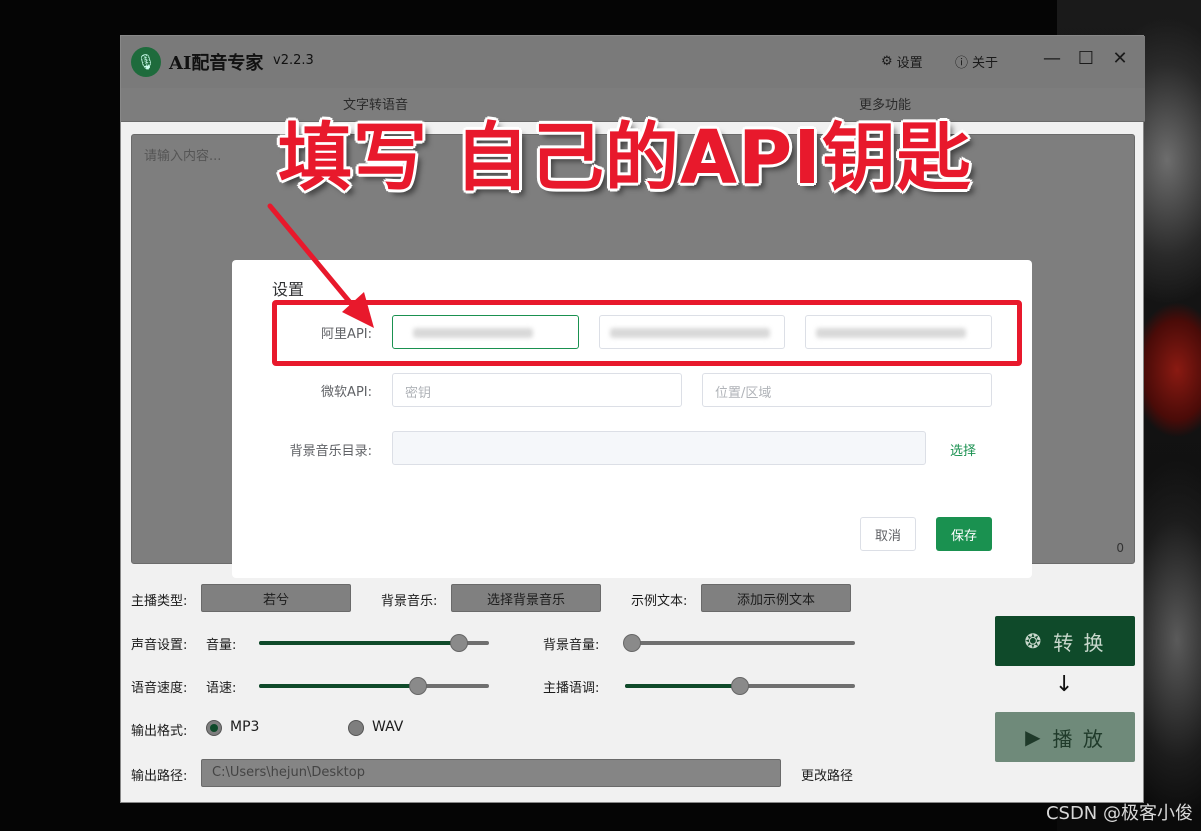 This screenshot has height=831, width=1201. Describe the element at coordinates (214, 728) in the screenshot. I see `format-mp3-radio` at that location.